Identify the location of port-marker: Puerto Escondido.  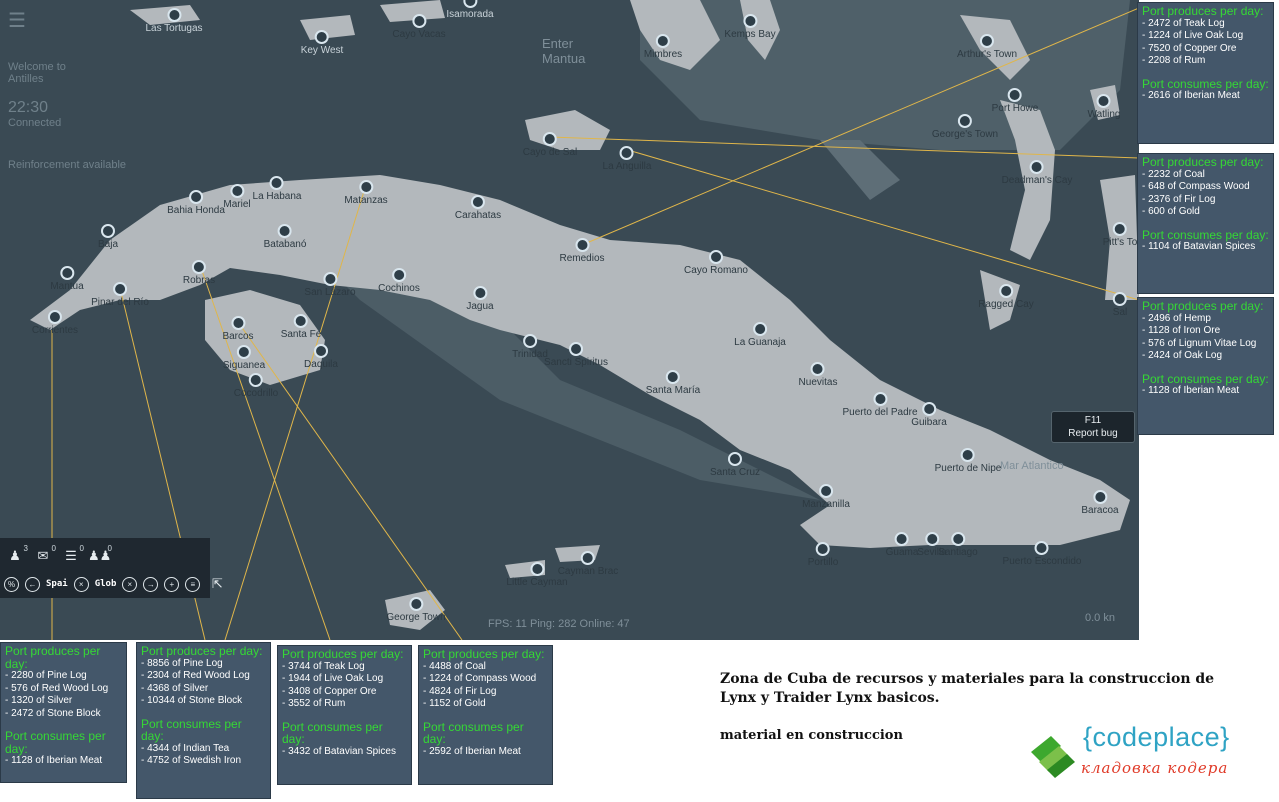
(1042, 554).